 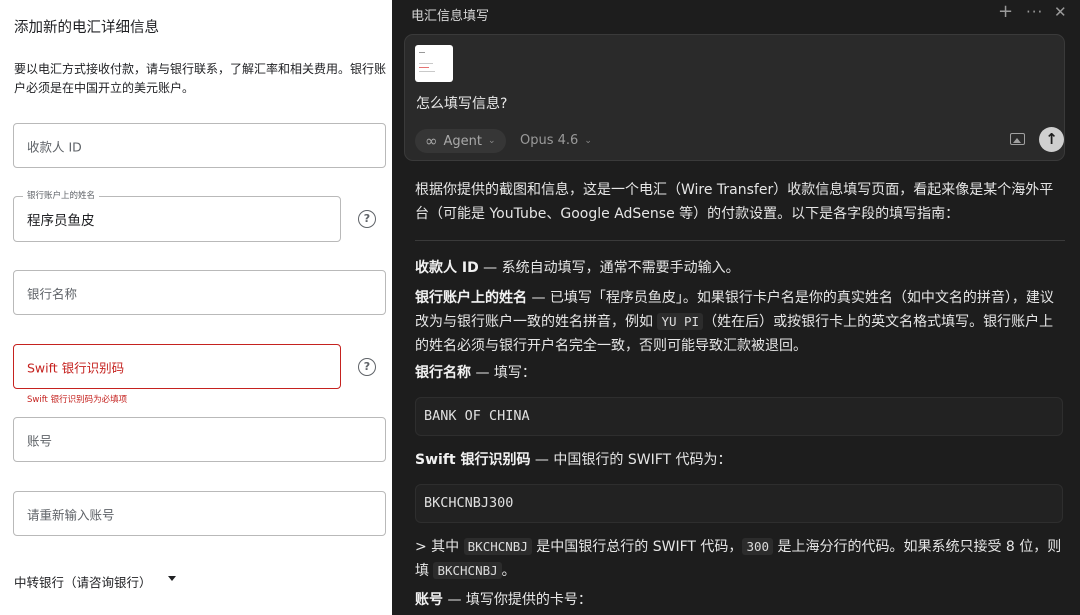 I want to click on divider, so click(x=740, y=240).